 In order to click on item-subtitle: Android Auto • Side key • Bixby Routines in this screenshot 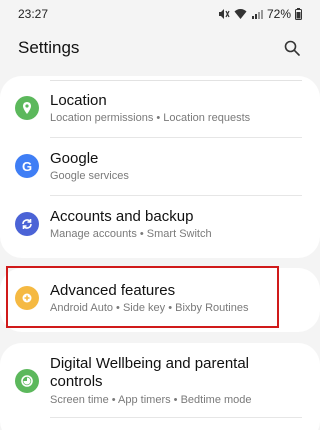, I will do `click(149, 308)`.